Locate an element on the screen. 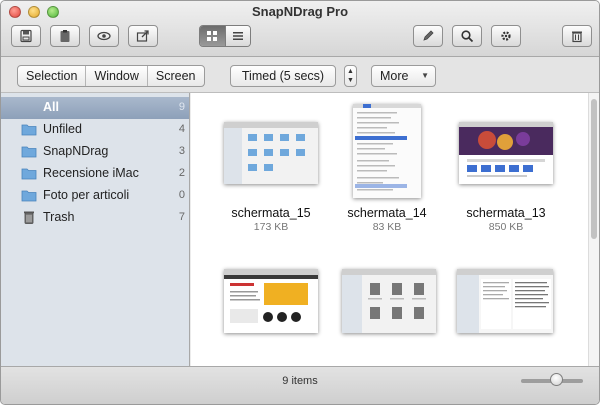 The image size is (600, 405). share-button is located at coordinates (143, 36).